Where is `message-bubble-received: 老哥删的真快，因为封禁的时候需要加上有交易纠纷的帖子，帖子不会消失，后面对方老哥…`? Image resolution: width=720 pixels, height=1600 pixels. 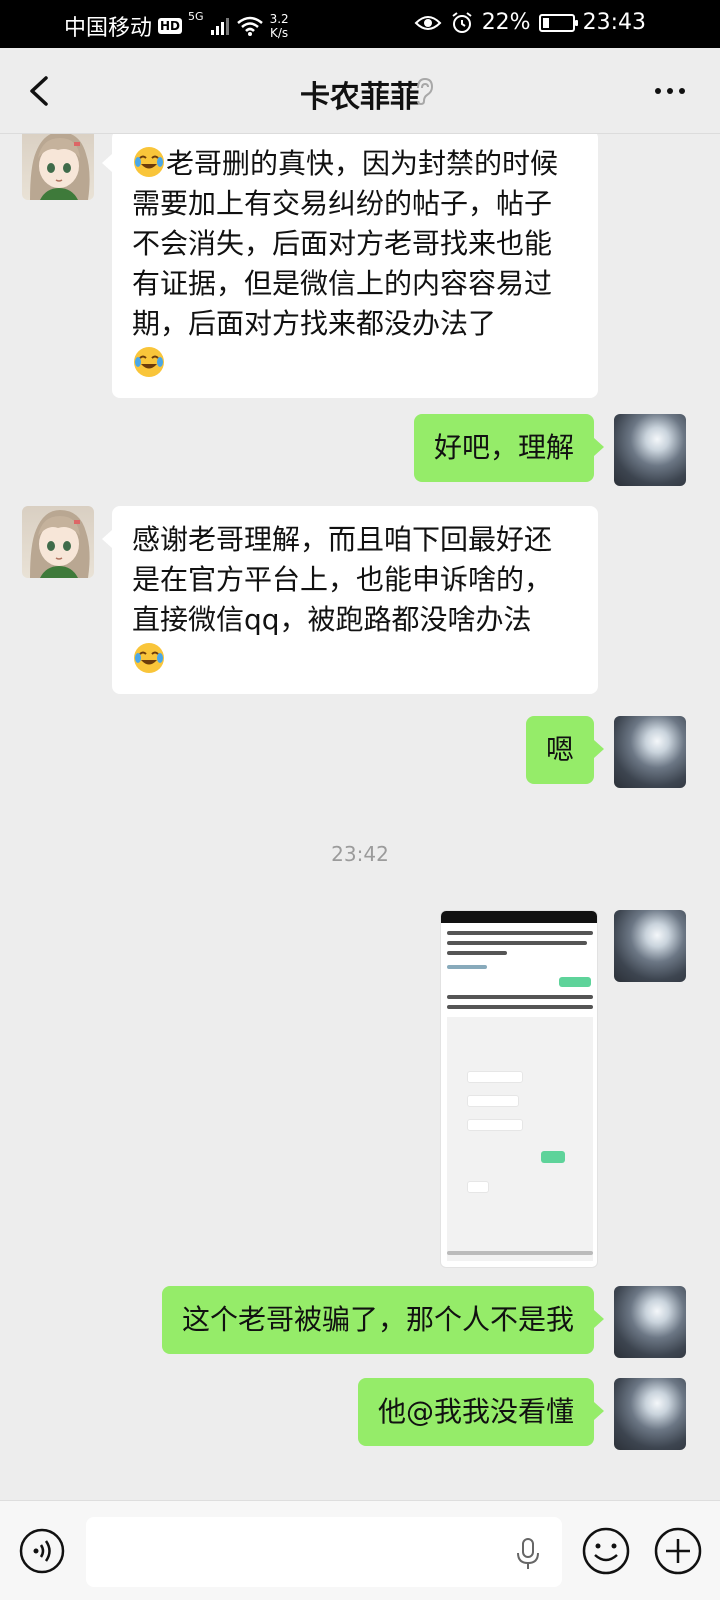
message-bubble-received: 老哥删的真快，因为封禁的时候需要加上有交易纠纷的帖子，帖子不会消失，后面对方老哥… is located at coordinates (350, 266).